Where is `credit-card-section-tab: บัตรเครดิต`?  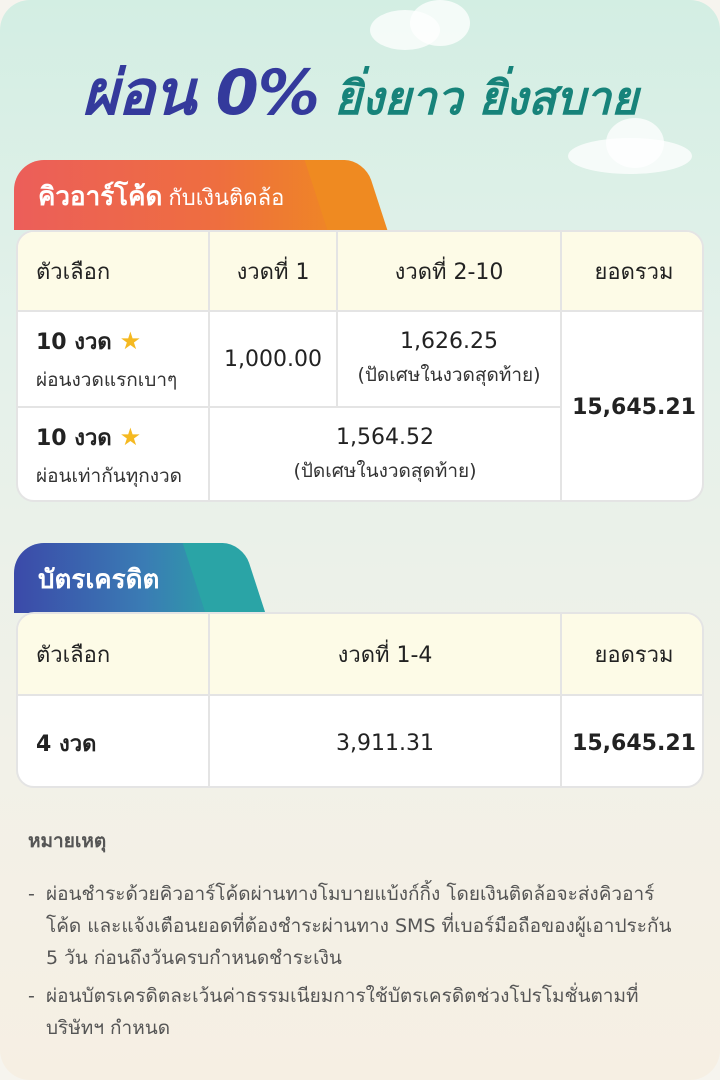 credit-card-section-tab: บัตรเครดิต is located at coordinates (123, 578).